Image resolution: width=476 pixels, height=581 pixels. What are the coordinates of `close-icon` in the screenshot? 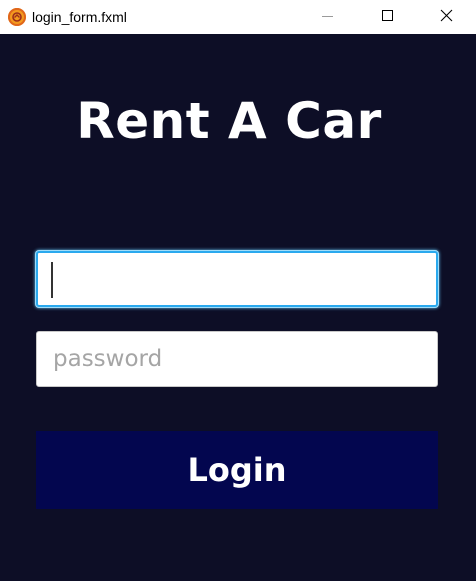 It's located at (446, 15).